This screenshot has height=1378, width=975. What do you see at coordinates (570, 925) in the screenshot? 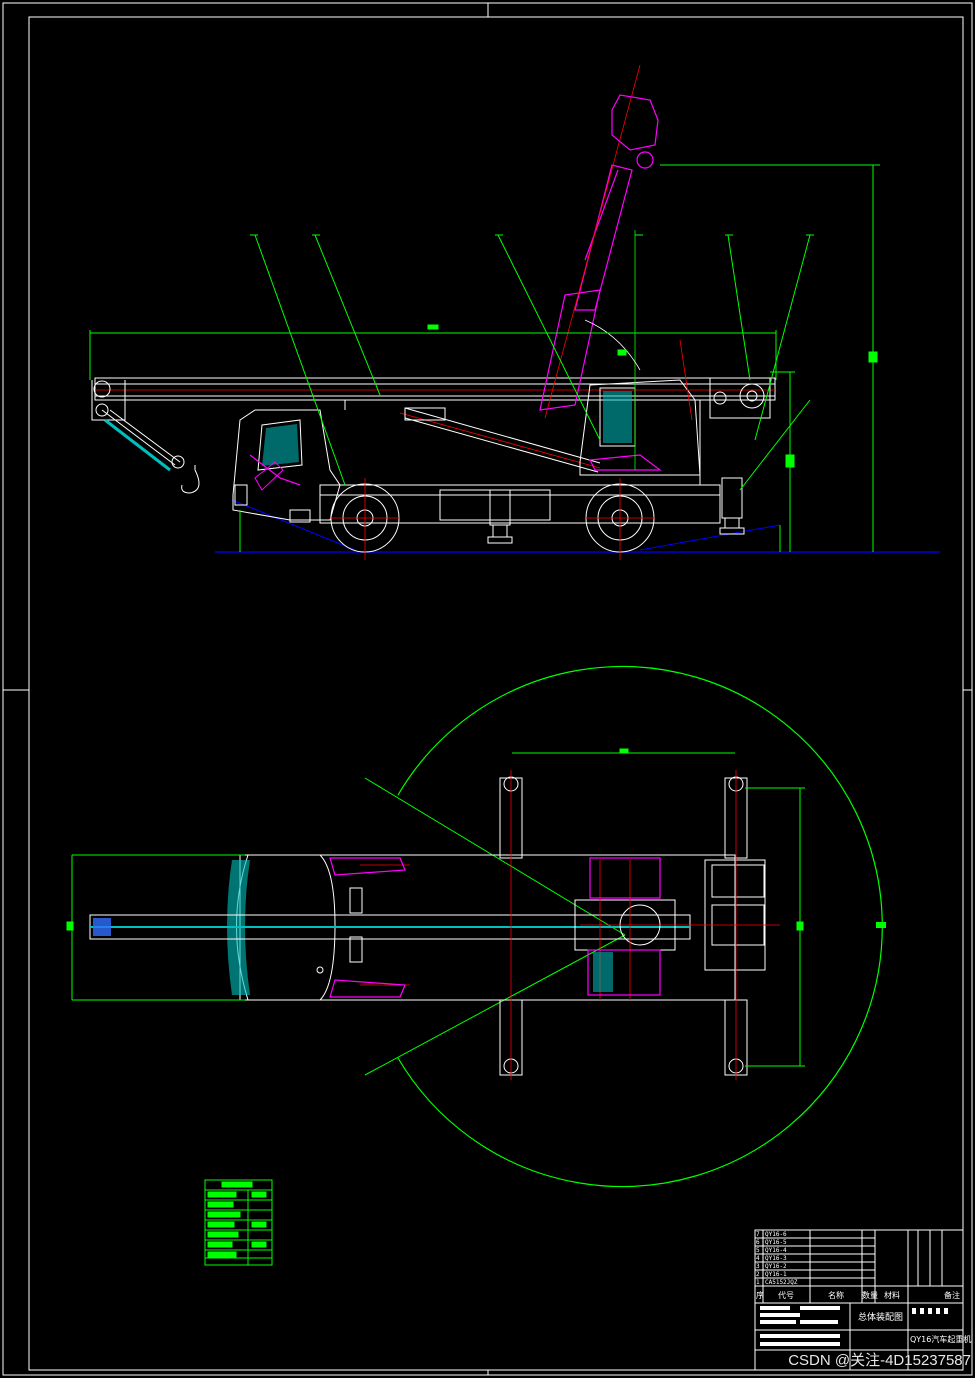
I see `plan-centerlines` at bounding box center [570, 925].